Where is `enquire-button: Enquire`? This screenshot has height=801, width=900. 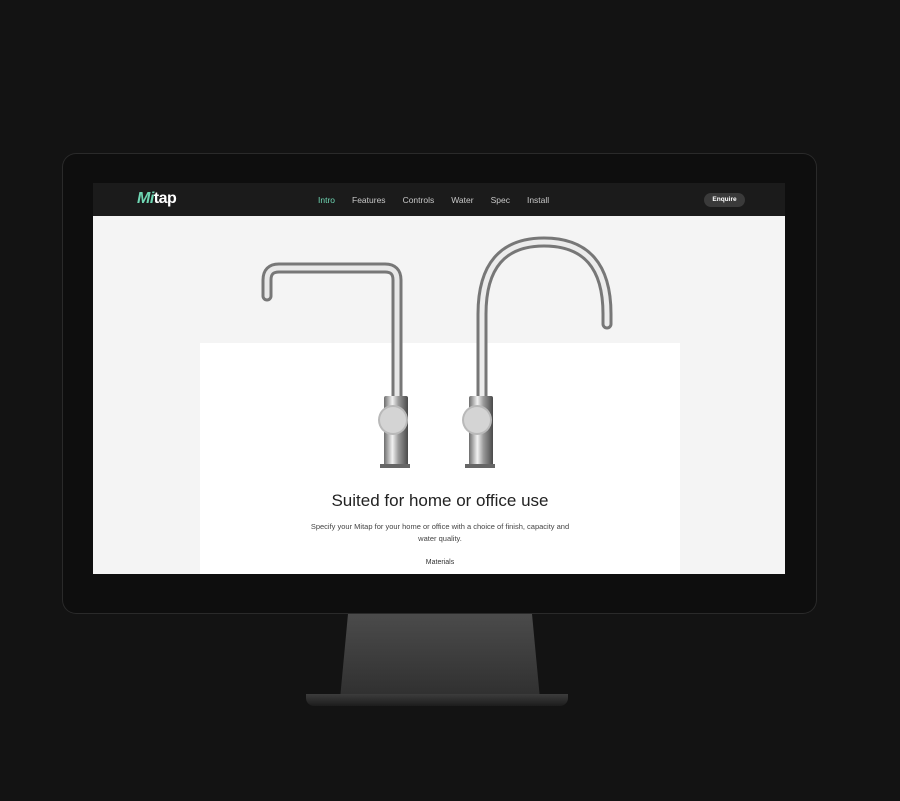 enquire-button: Enquire is located at coordinates (724, 200).